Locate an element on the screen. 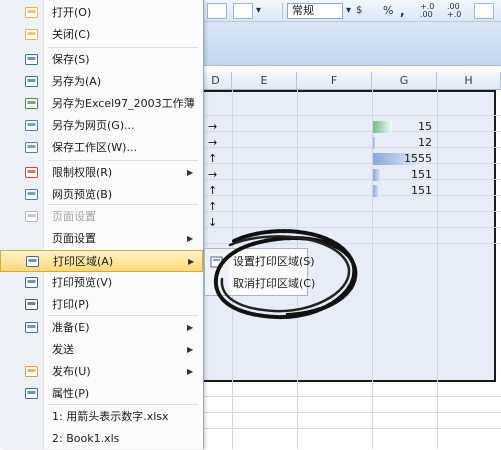  folder-close-icon is located at coordinates (31, 34).